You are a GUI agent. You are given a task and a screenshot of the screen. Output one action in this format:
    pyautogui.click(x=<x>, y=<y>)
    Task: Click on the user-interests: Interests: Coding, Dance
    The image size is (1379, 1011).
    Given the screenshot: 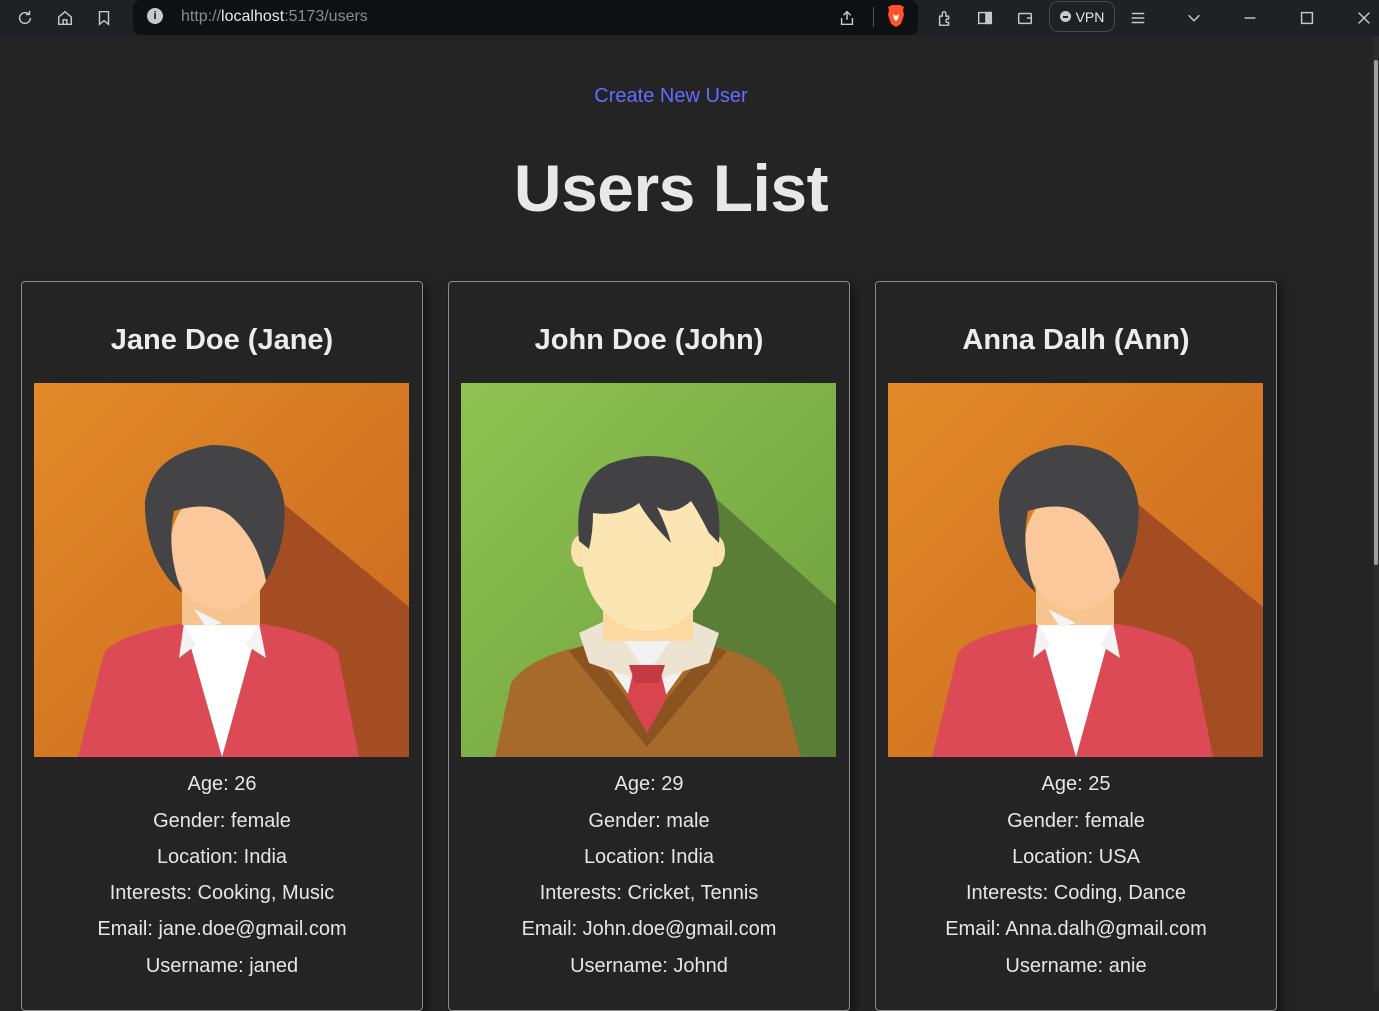 What is the action you would take?
    pyautogui.click(x=1076, y=893)
    